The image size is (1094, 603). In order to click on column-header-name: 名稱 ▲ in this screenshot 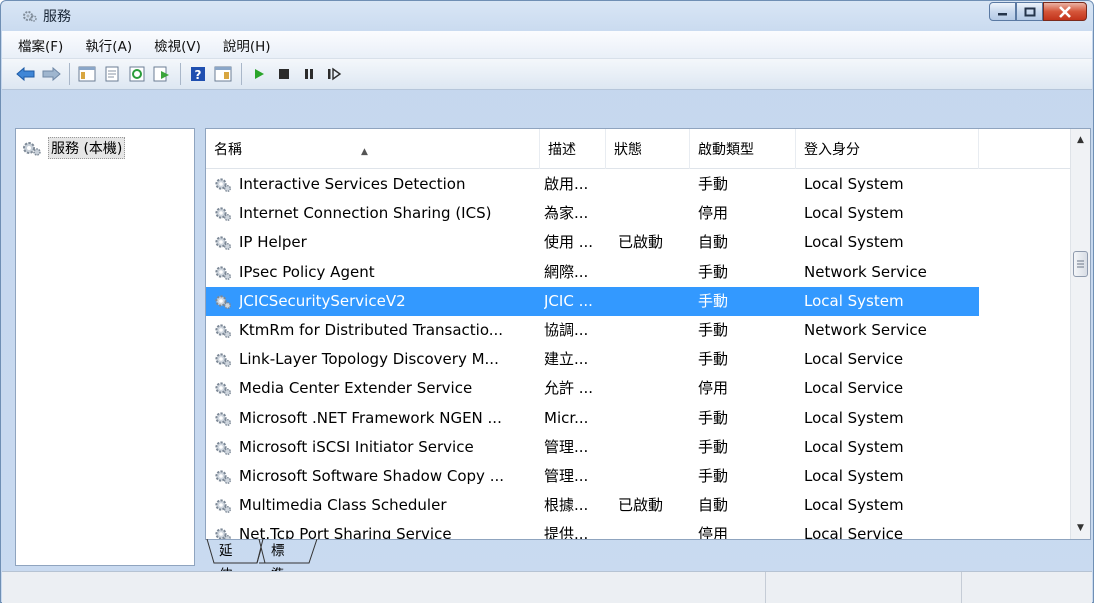, I will do `click(373, 149)`.